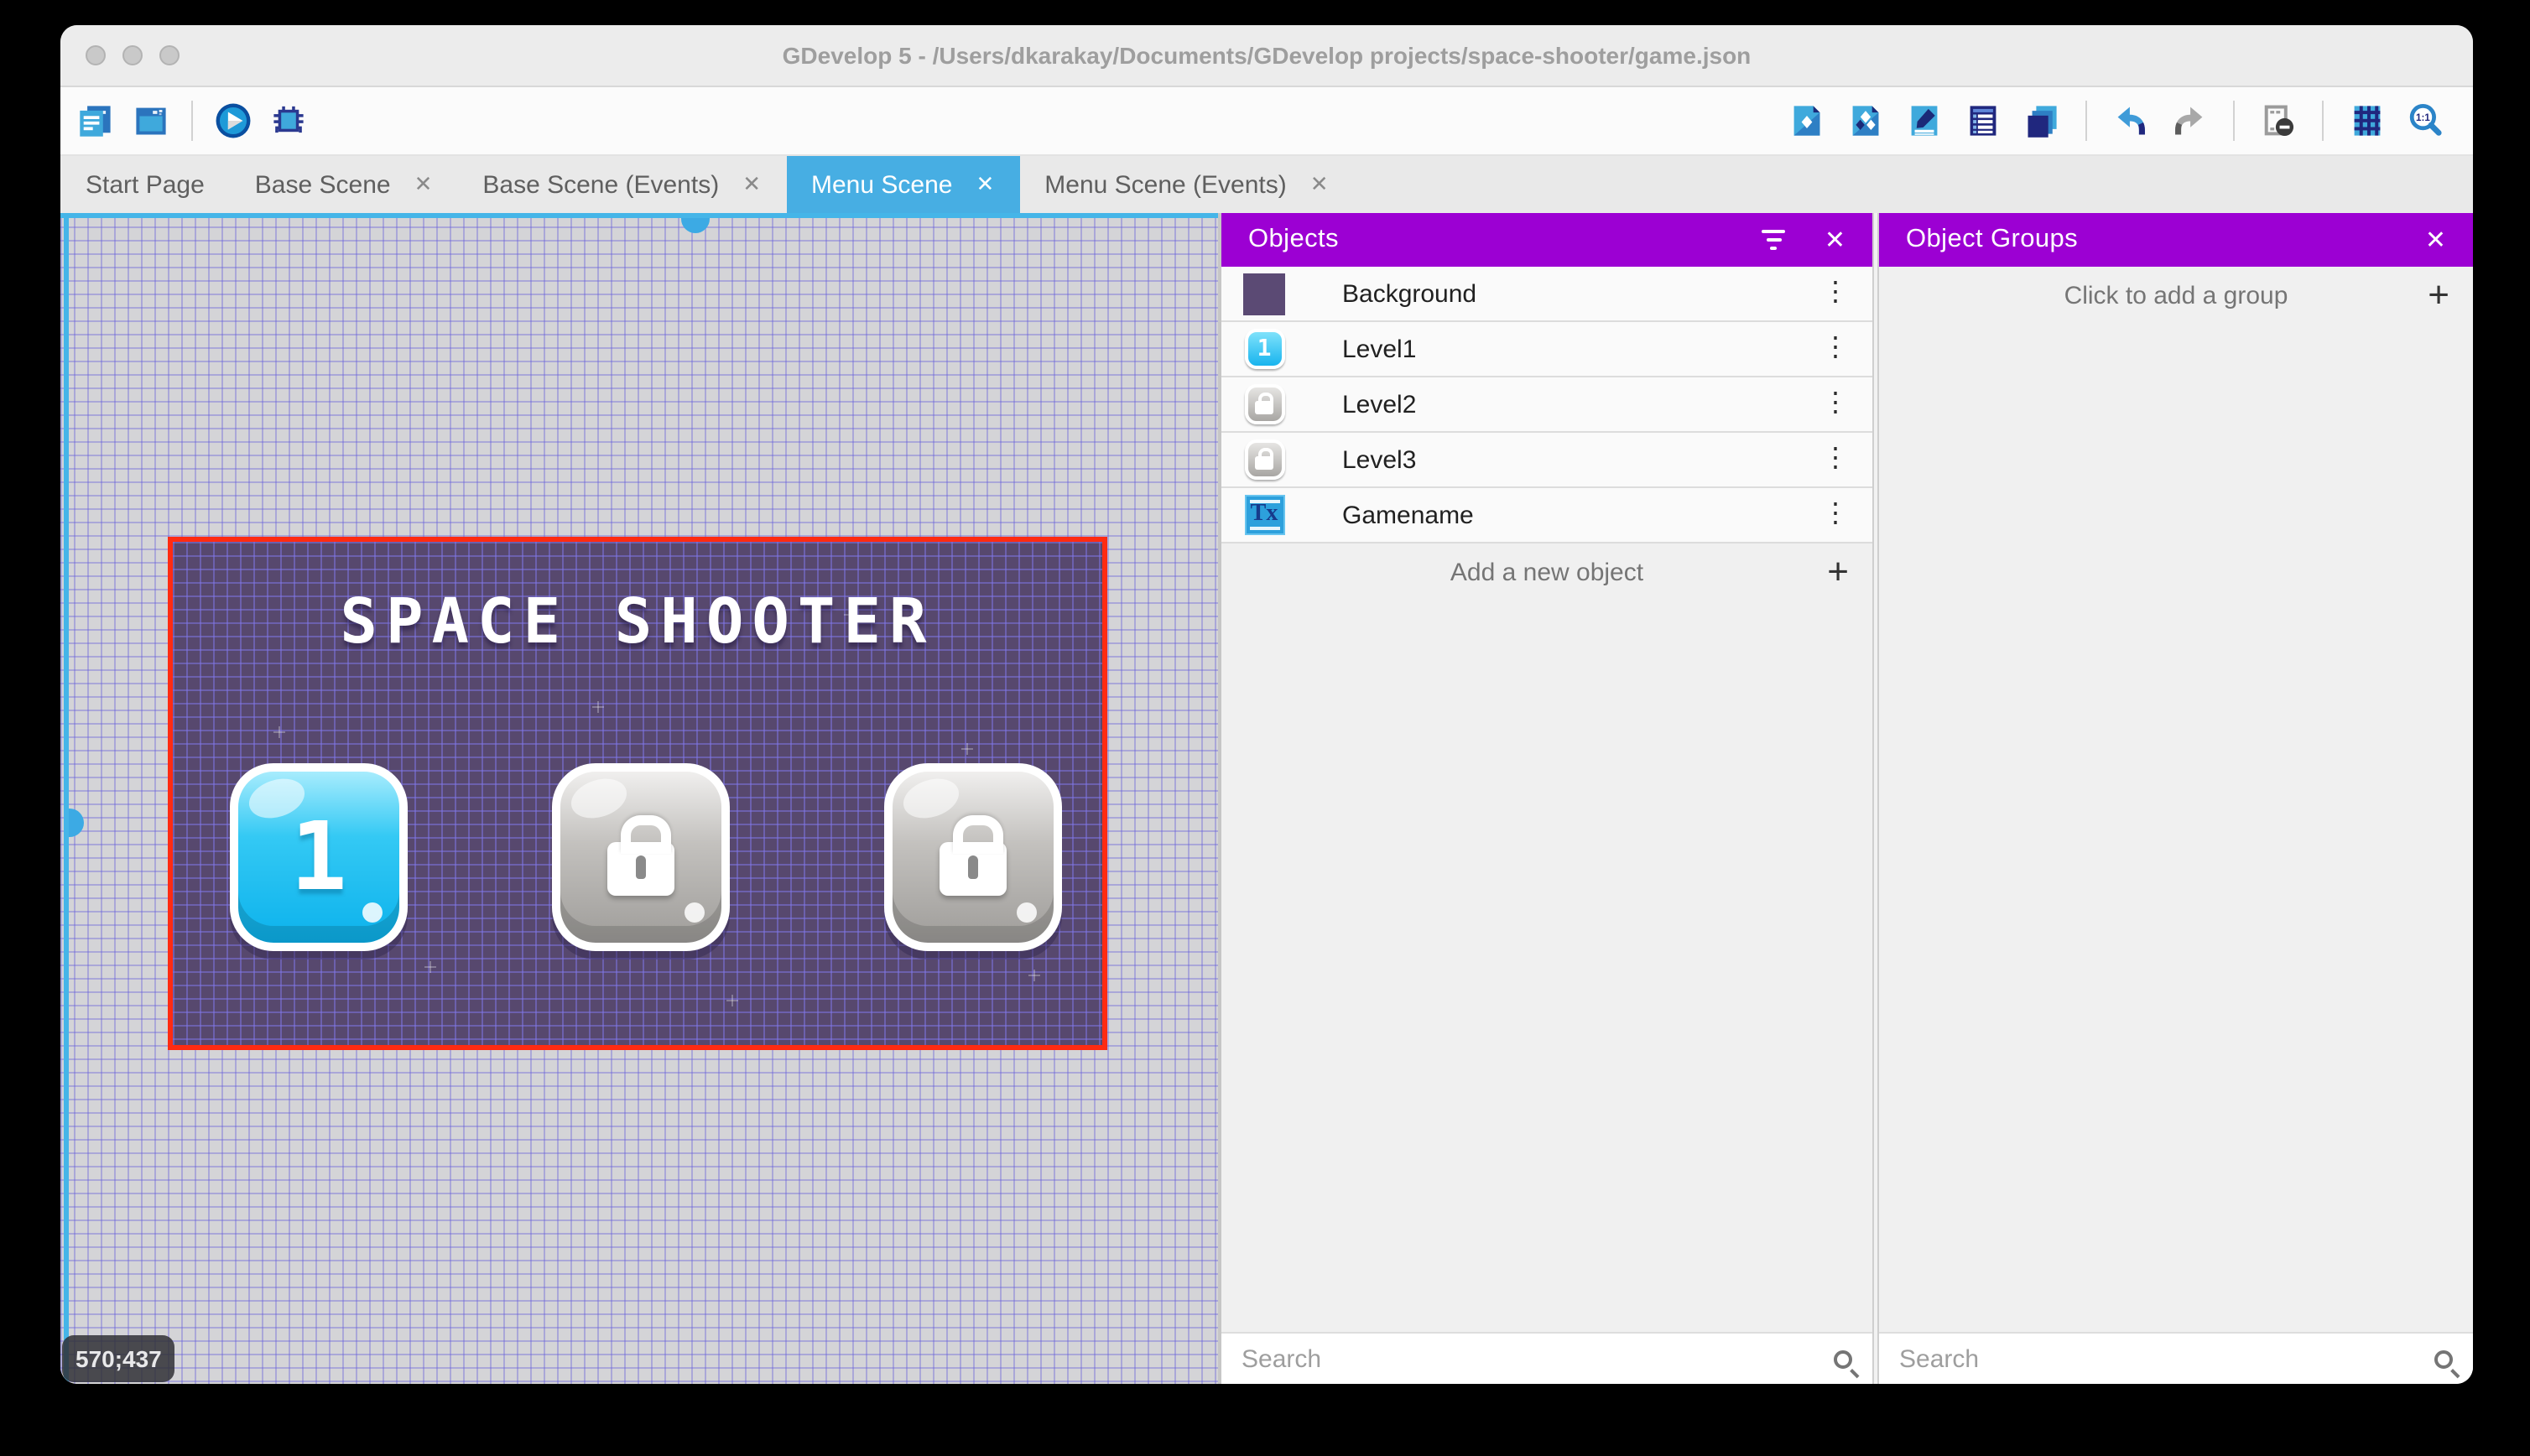  Describe the element at coordinates (2278, 121) in the screenshot. I see `window-mask-icon` at that location.